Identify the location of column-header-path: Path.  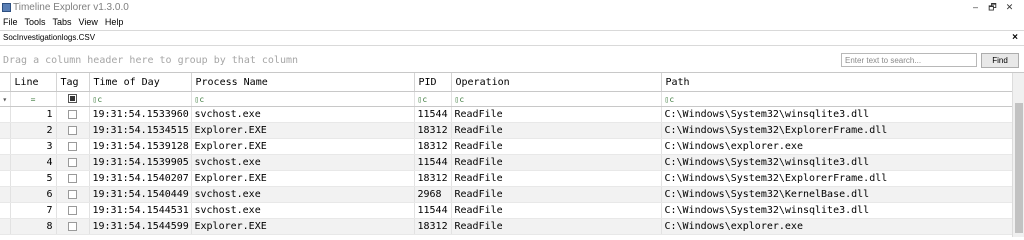
(837, 82).